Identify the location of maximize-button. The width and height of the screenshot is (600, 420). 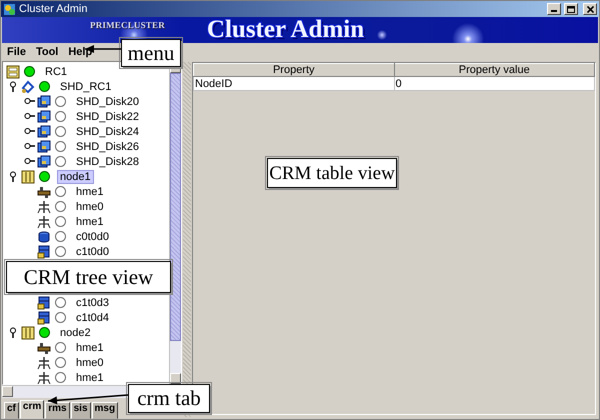
(571, 9).